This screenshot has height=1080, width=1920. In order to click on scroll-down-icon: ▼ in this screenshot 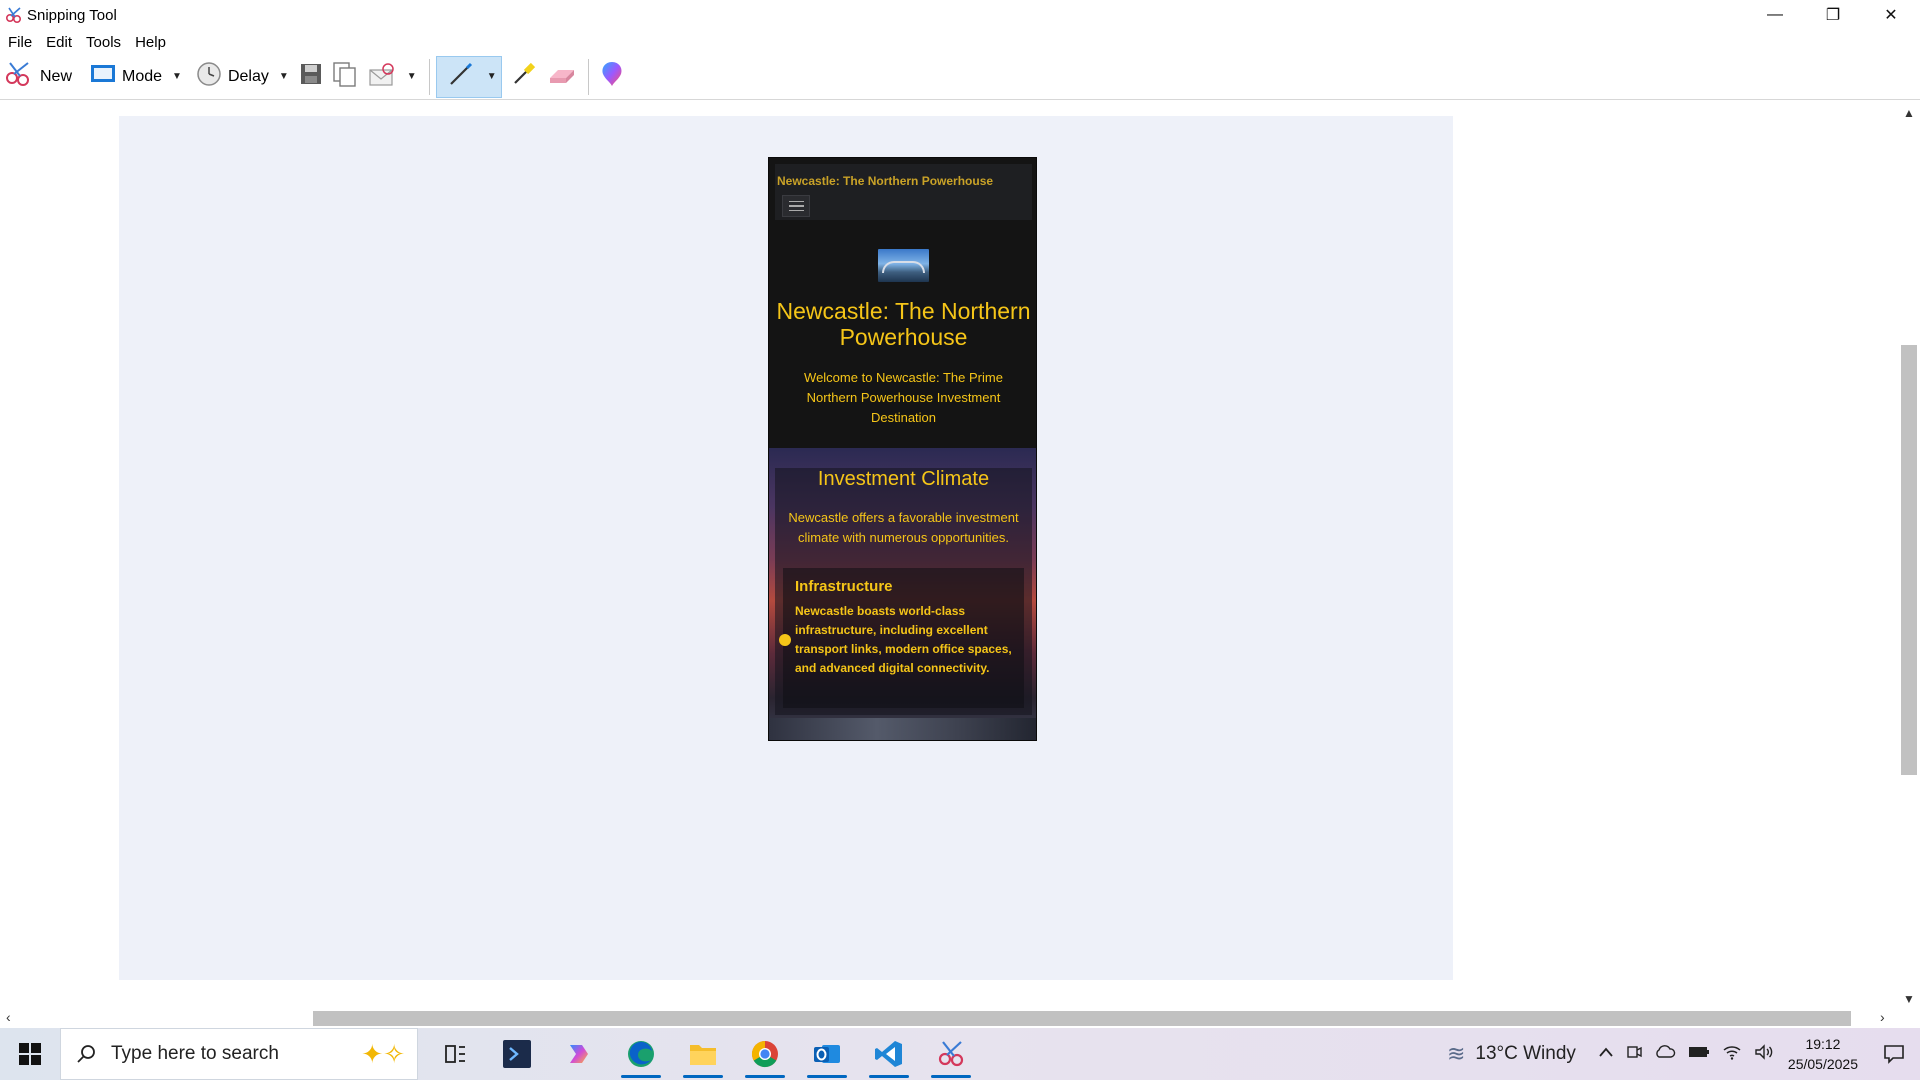, I will do `click(1909, 999)`.